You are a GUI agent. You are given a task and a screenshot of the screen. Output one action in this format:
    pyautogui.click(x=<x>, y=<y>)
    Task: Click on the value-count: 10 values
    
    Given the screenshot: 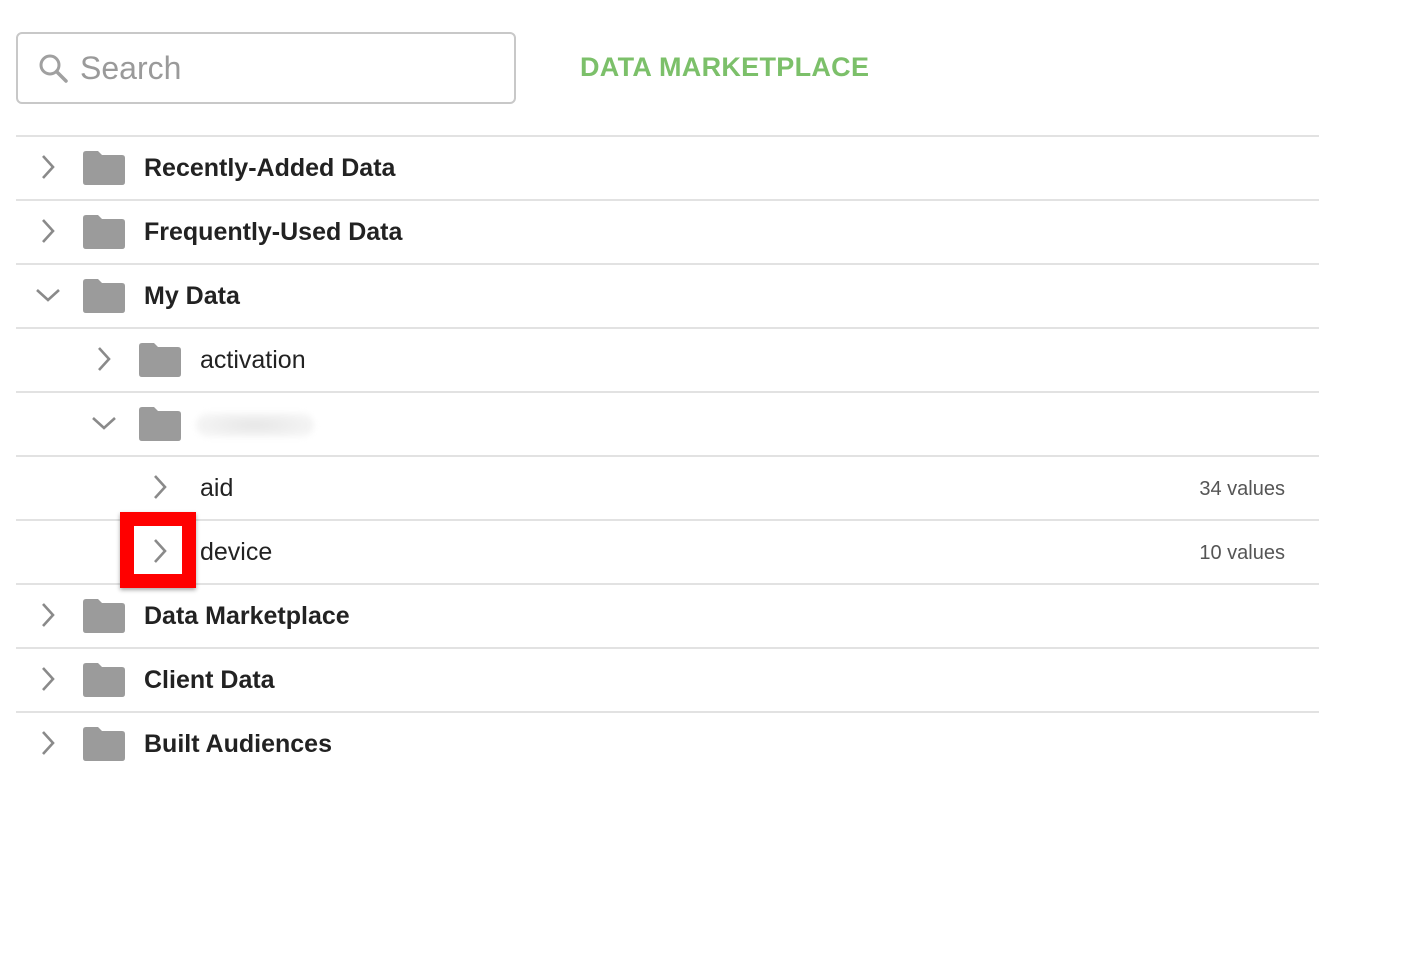 What is the action you would take?
    pyautogui.click(x=1242, y=553)
    